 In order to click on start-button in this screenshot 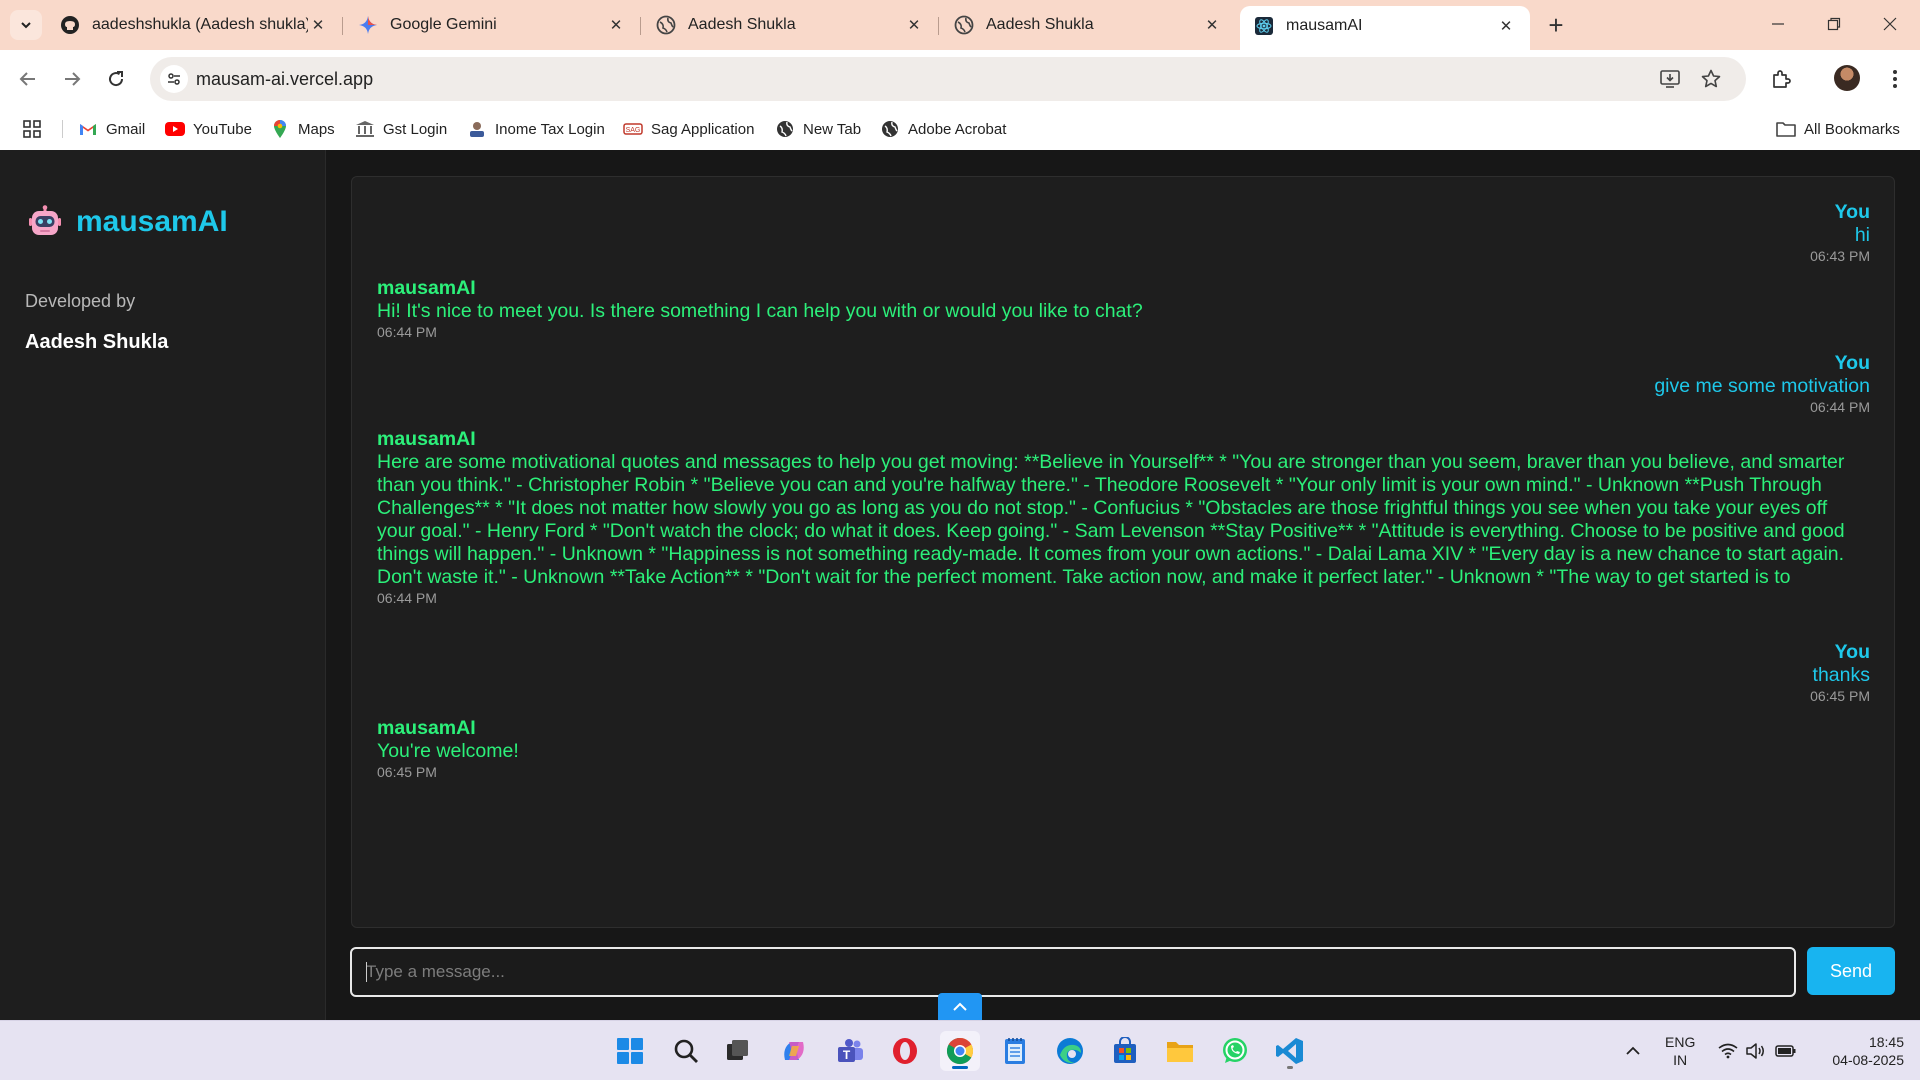, I will do `click(630, 1051)`.